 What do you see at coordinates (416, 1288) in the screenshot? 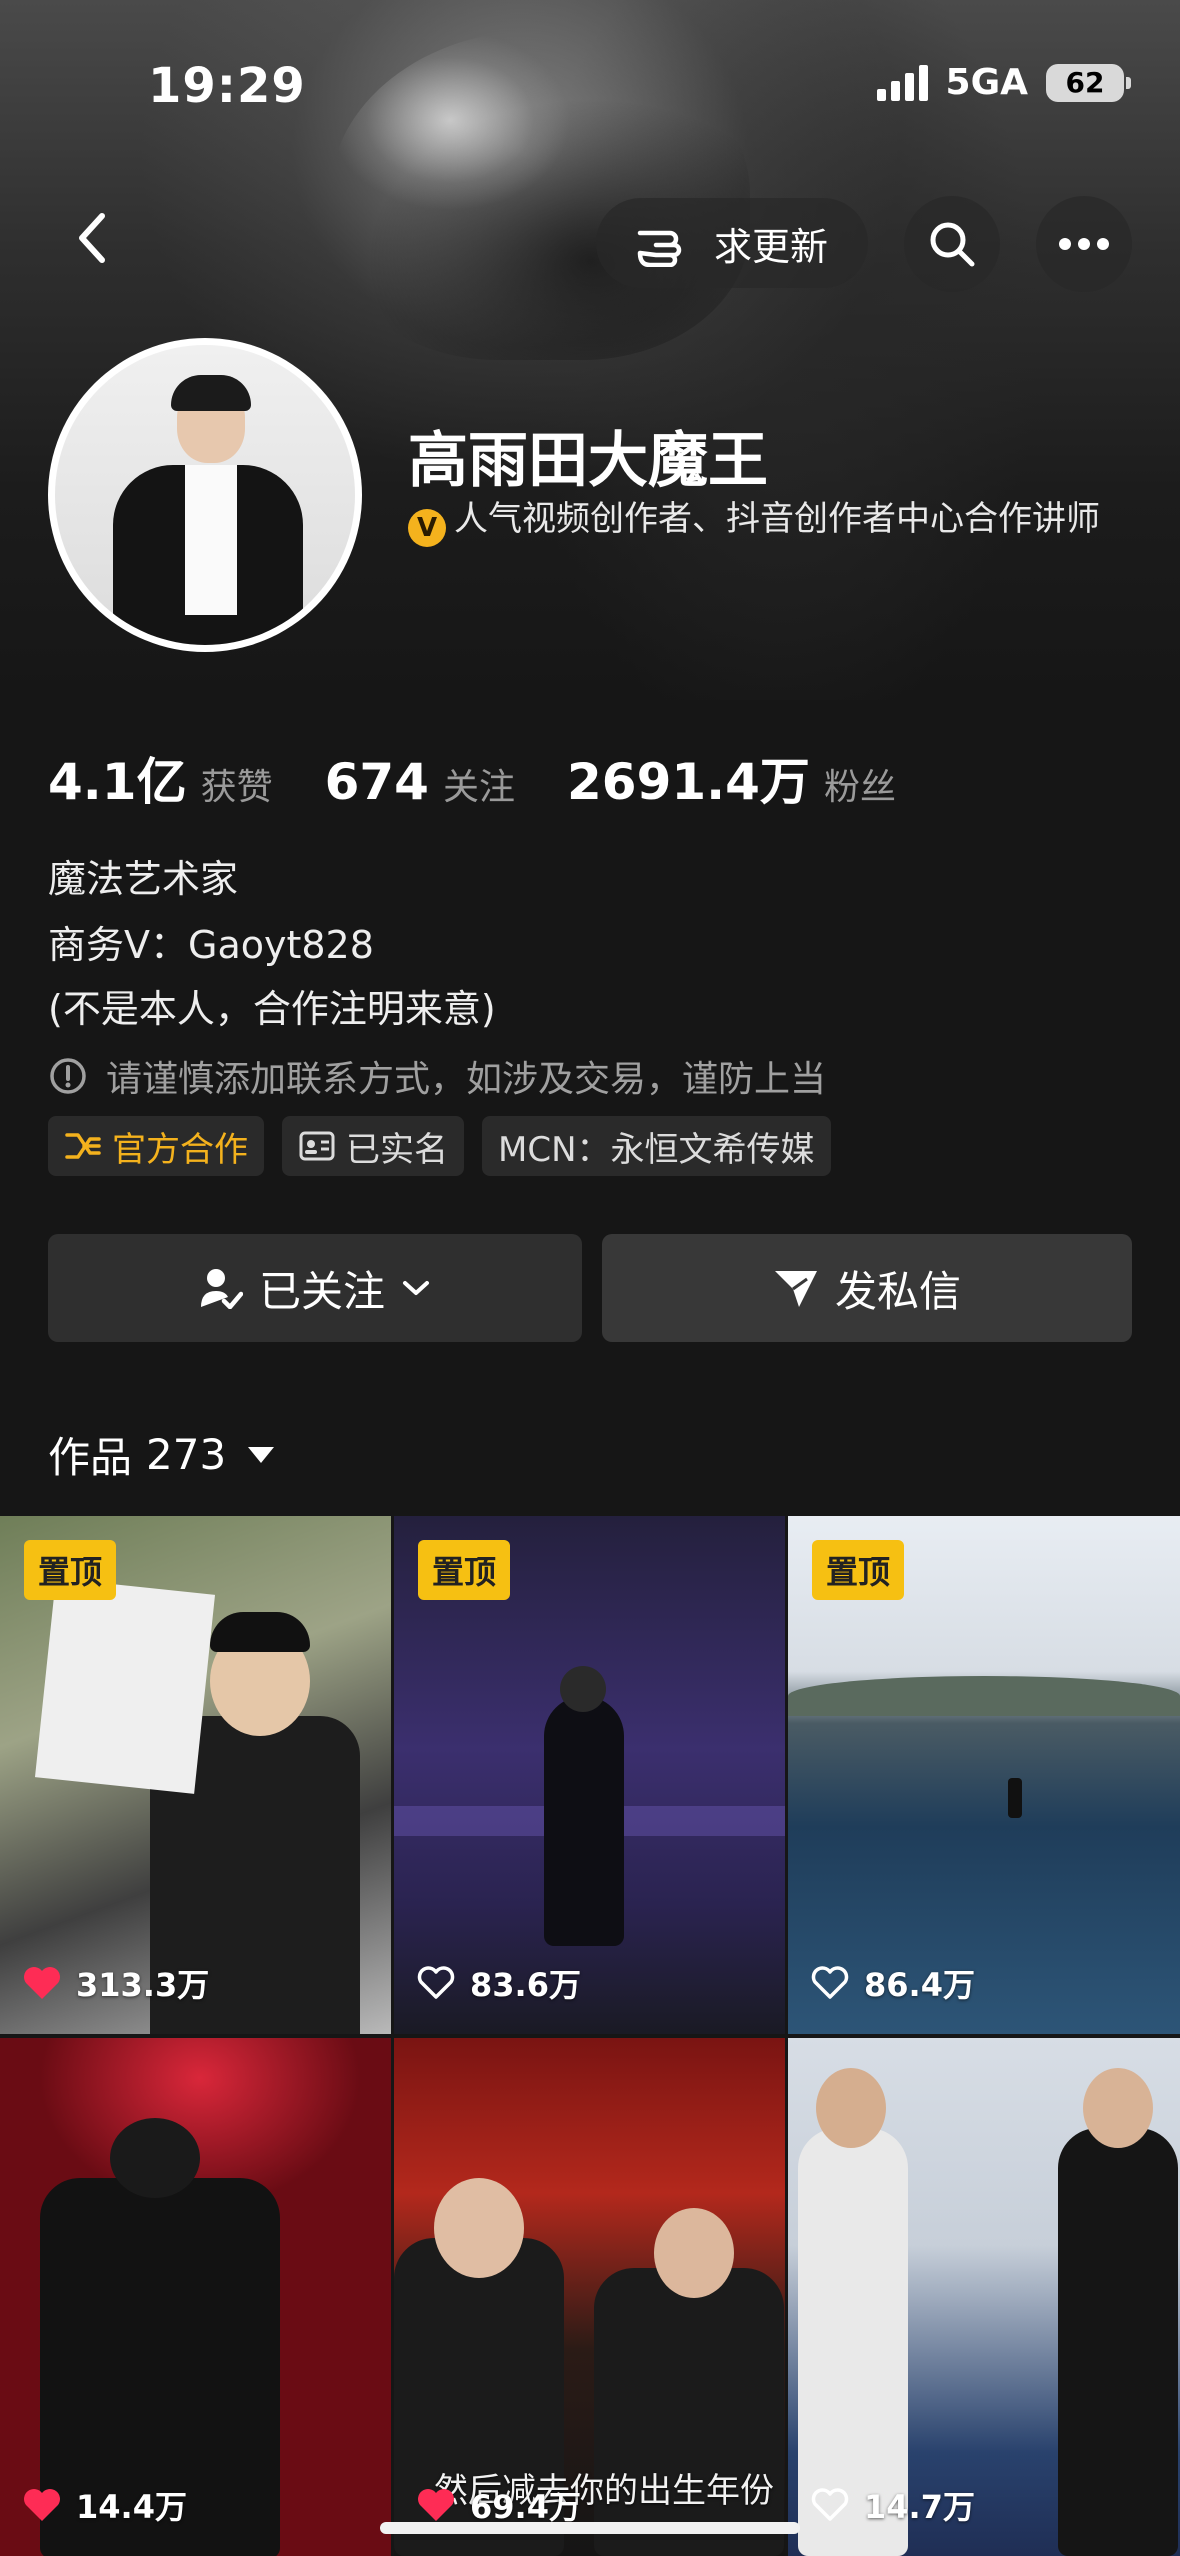
I see `chevron-down-icon` at bounding box center [416, 1288].